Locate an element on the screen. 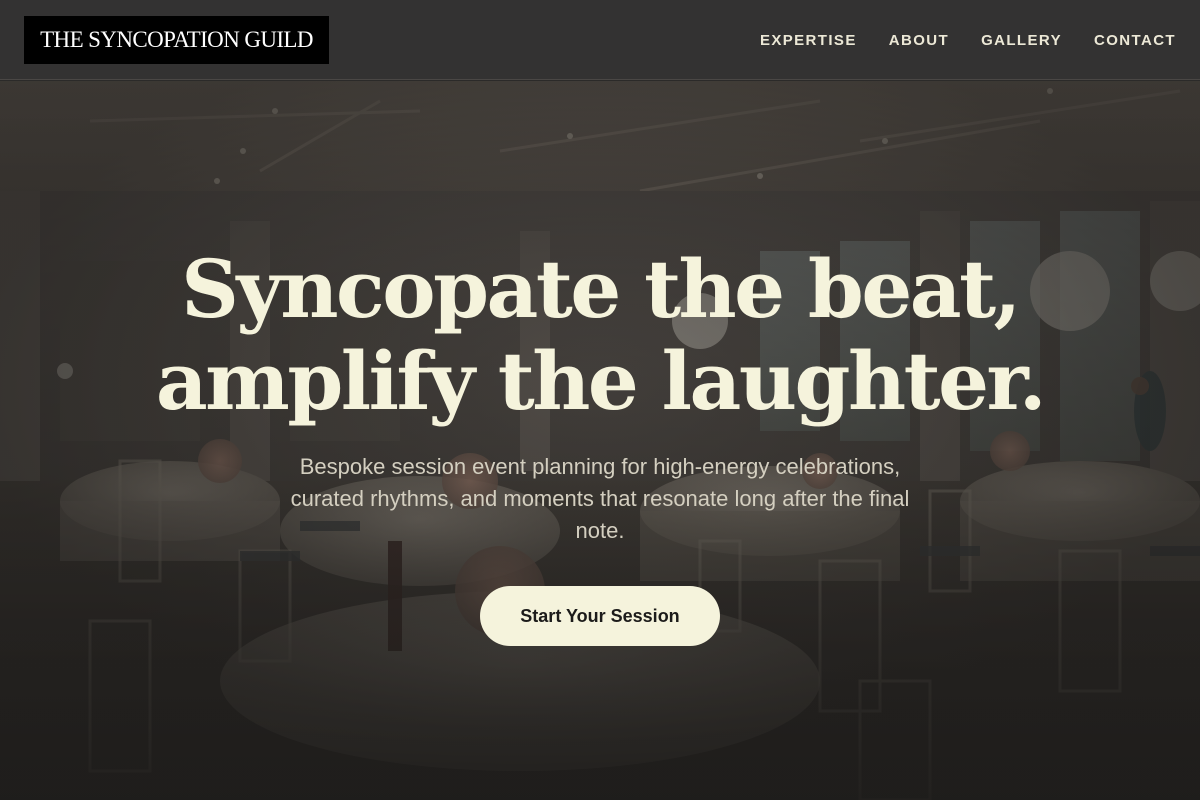  nav-link-expertise: EXPERTISE is located at coordinates (808, 40).